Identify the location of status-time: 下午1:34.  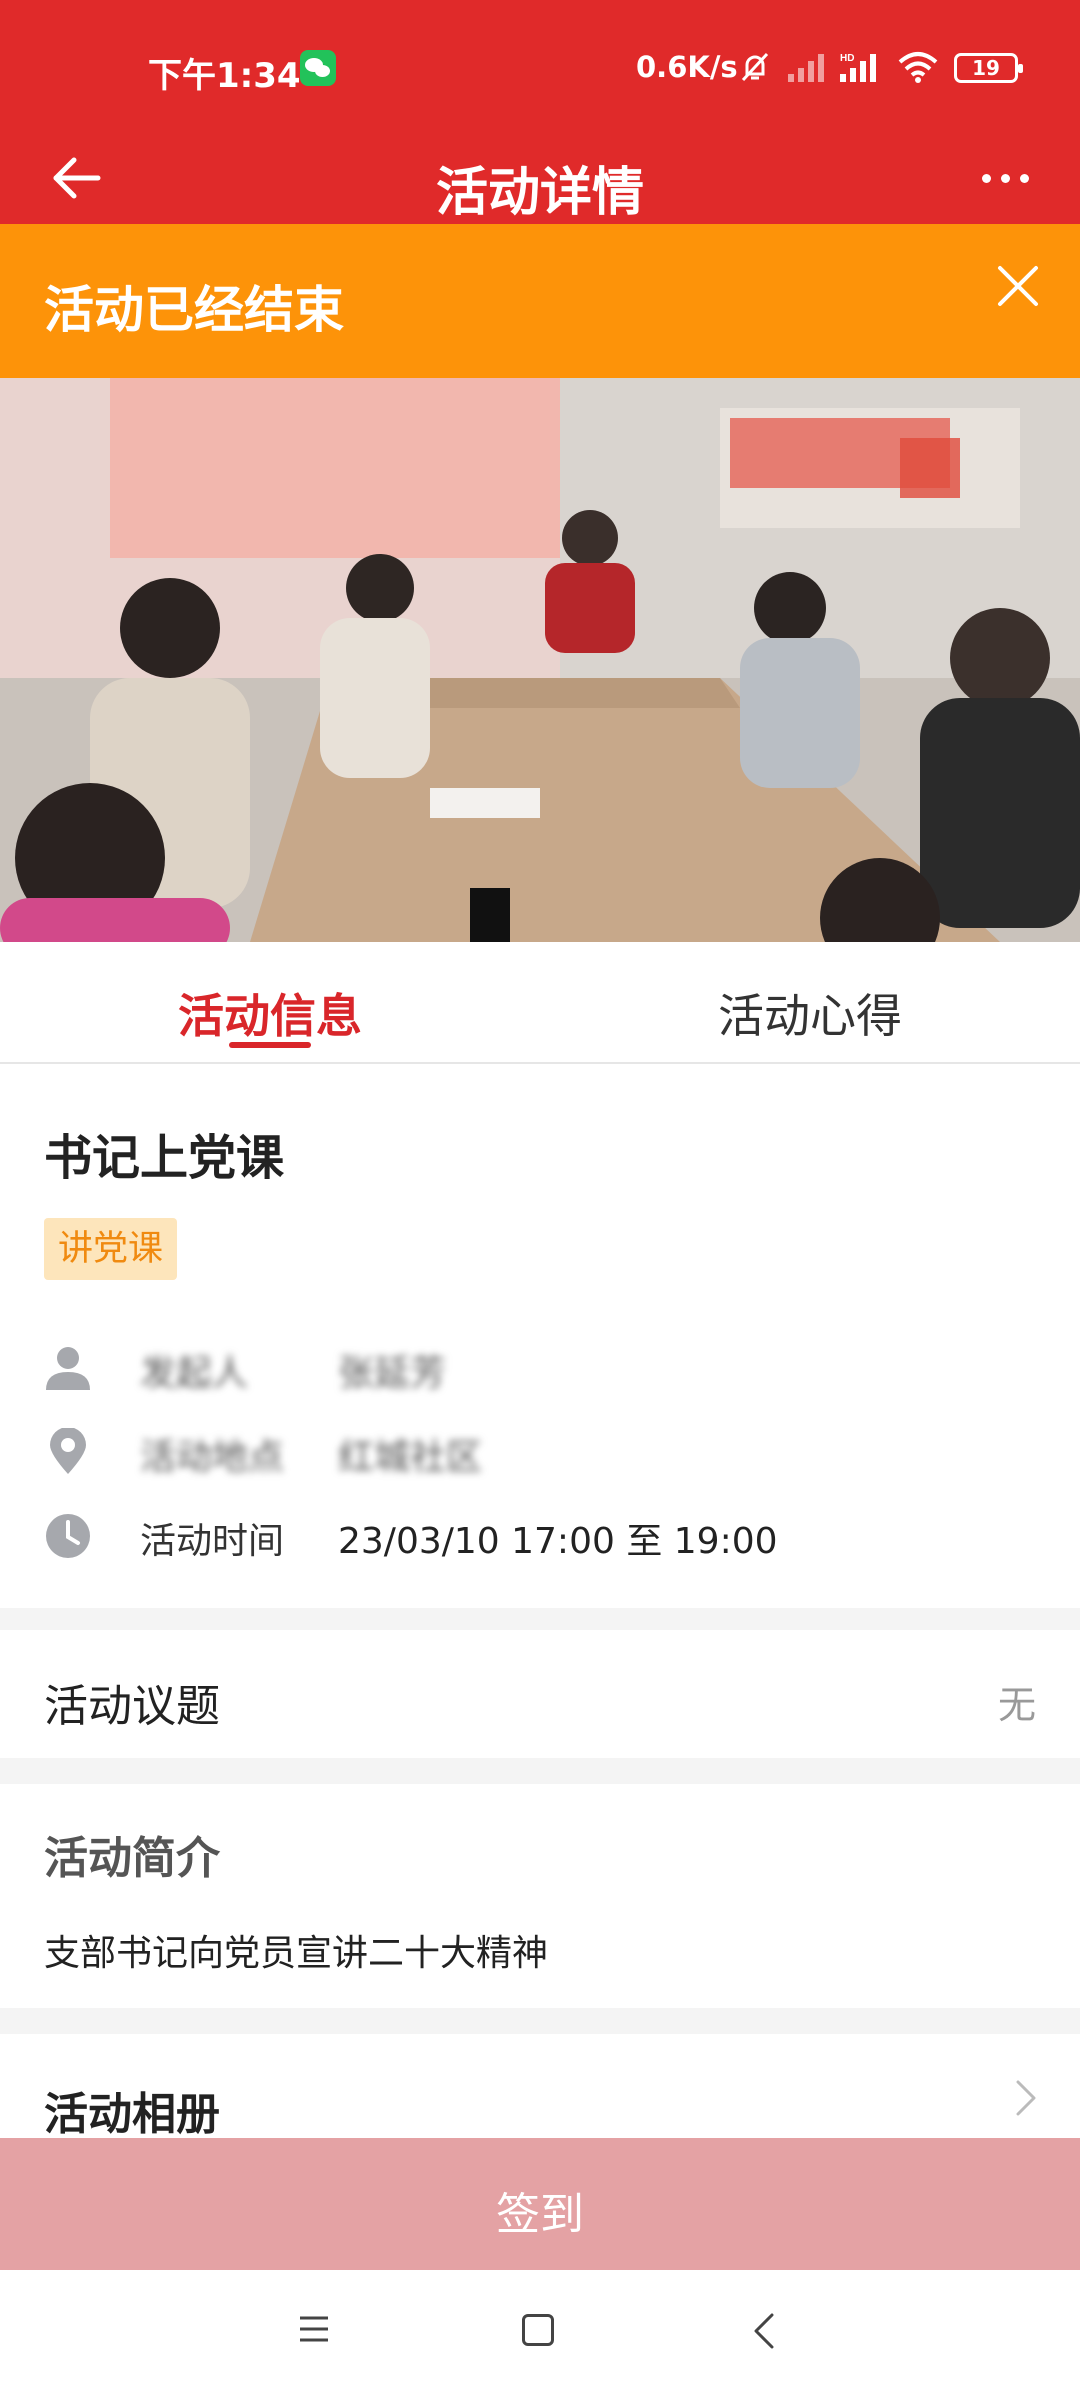
(224, 76).